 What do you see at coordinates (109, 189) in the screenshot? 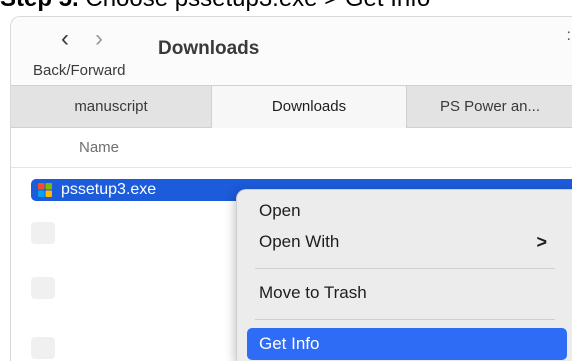
I see `file-name: pssetup3.exe` at bounding box center [109, 189].